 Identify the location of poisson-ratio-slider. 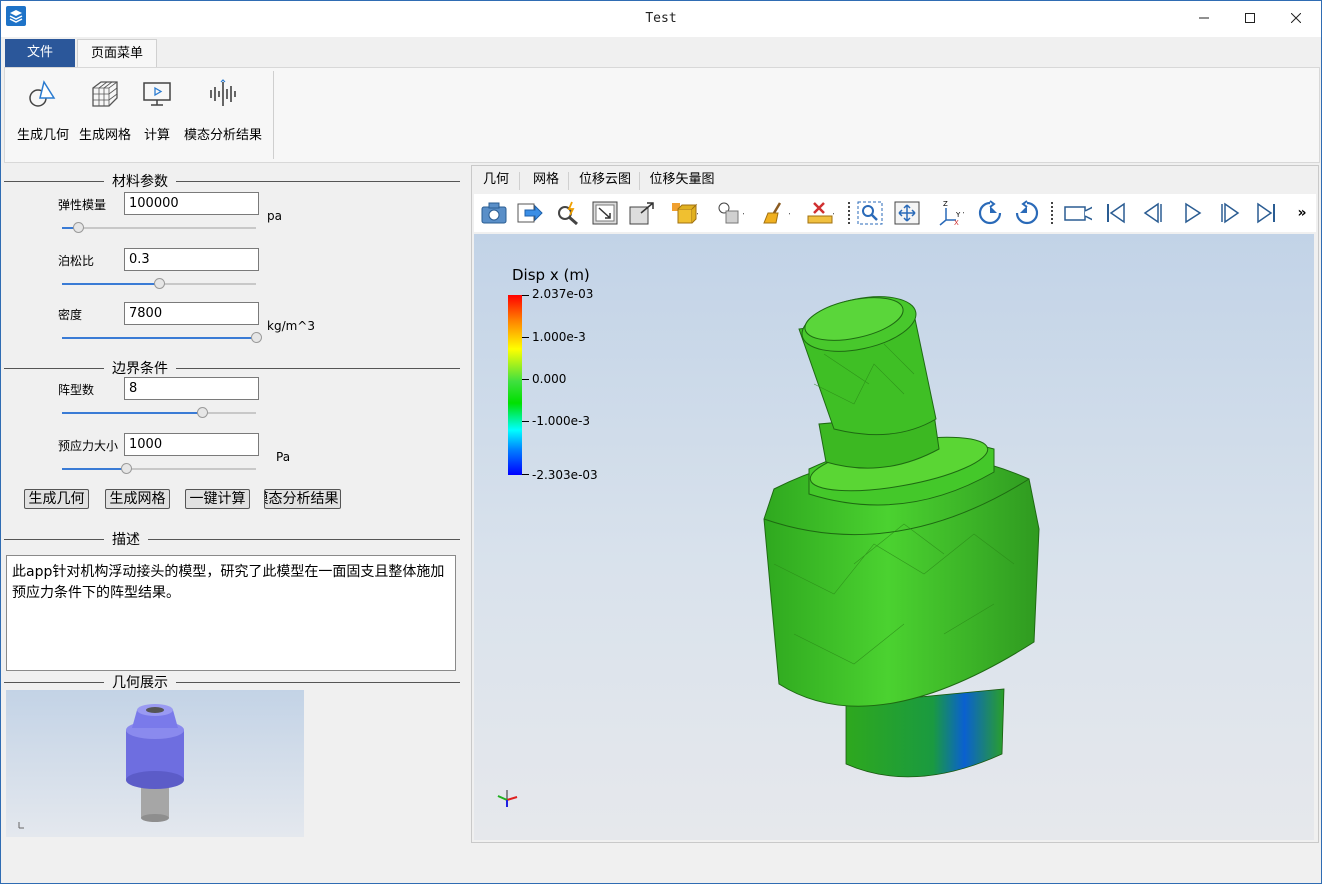
(159, 284).